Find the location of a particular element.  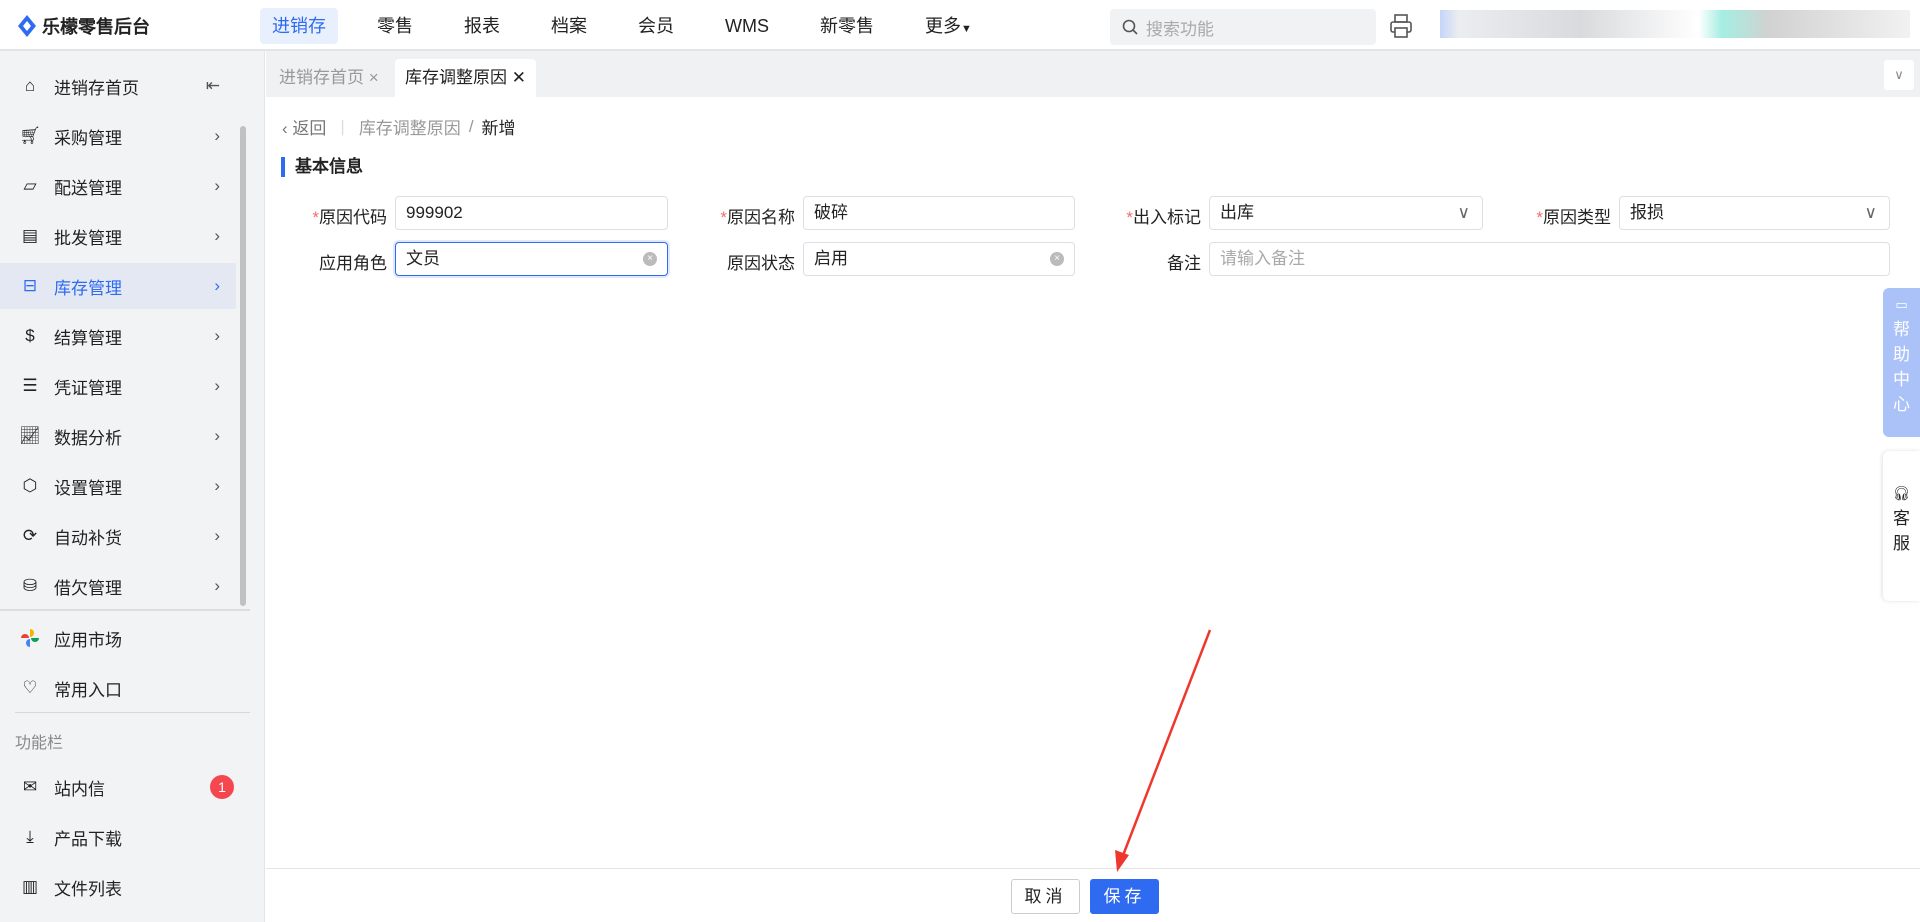

nav-wms: WMS is located at coordinates (747, 26).